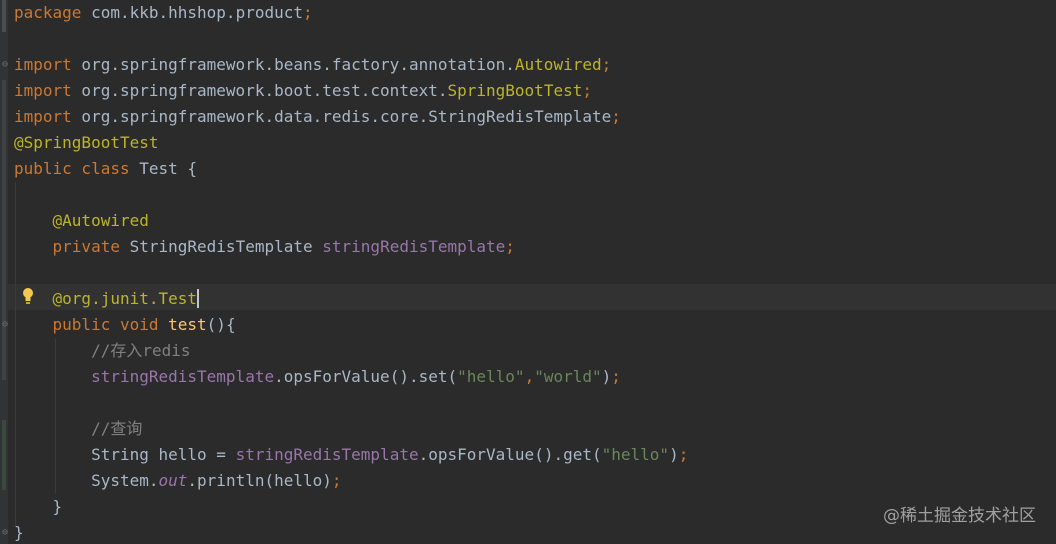  Describe the element at coordinates (105, 324) in the screenshot. I see `code-token: public void` at that location.